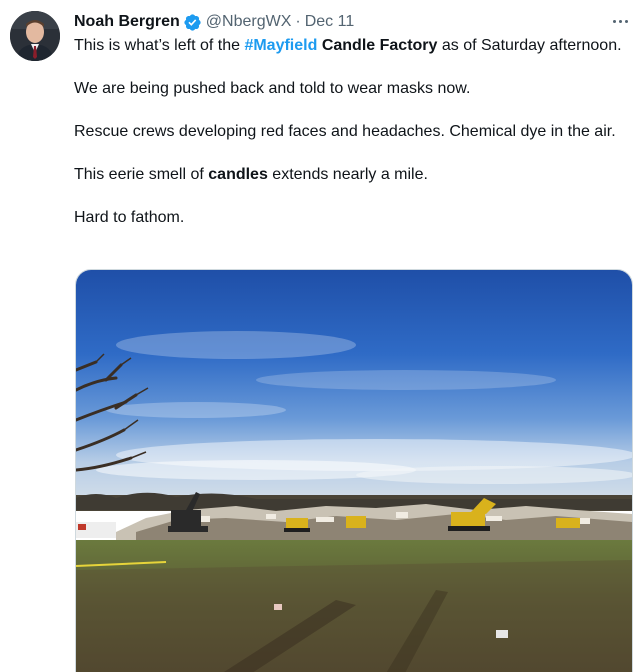 Image resolution: width=642 pixels, height=672 pixels. I want to click on author-handle: @NbergWX, so click(249, 22).